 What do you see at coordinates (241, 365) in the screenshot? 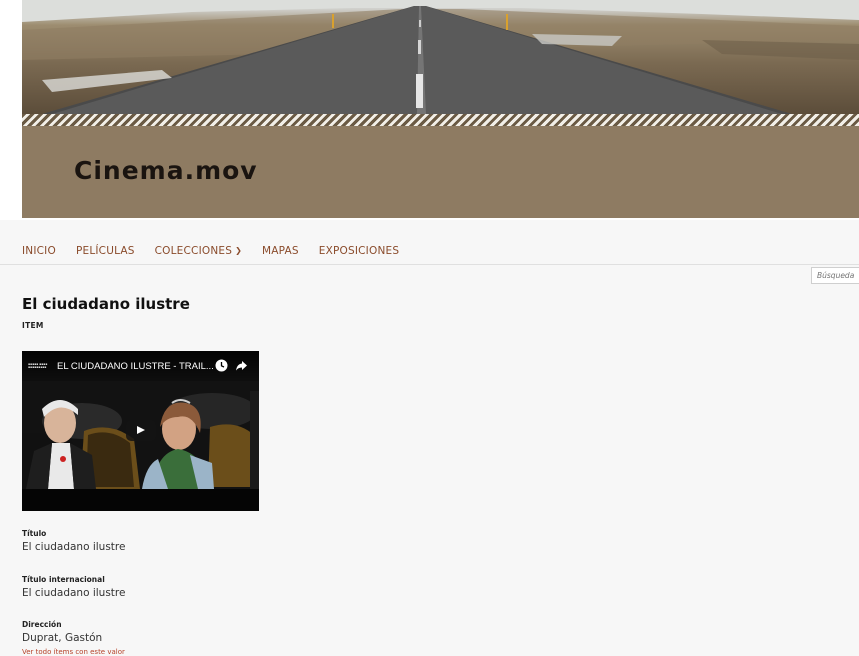
I see `share-icon` at bounding box center [241, 365].